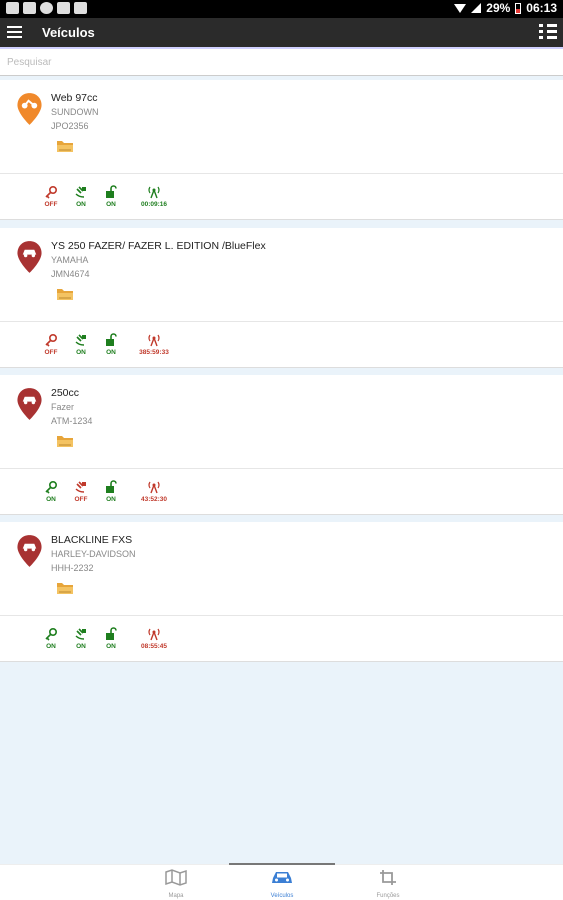 The width and height of the screenshot is (563, 900). What do you see at coordinates (281, 127) in the screenshot?
I see `vehicle-info: Web 97cc SUNDOWN JPO2356` at bounding box center [281, 127].